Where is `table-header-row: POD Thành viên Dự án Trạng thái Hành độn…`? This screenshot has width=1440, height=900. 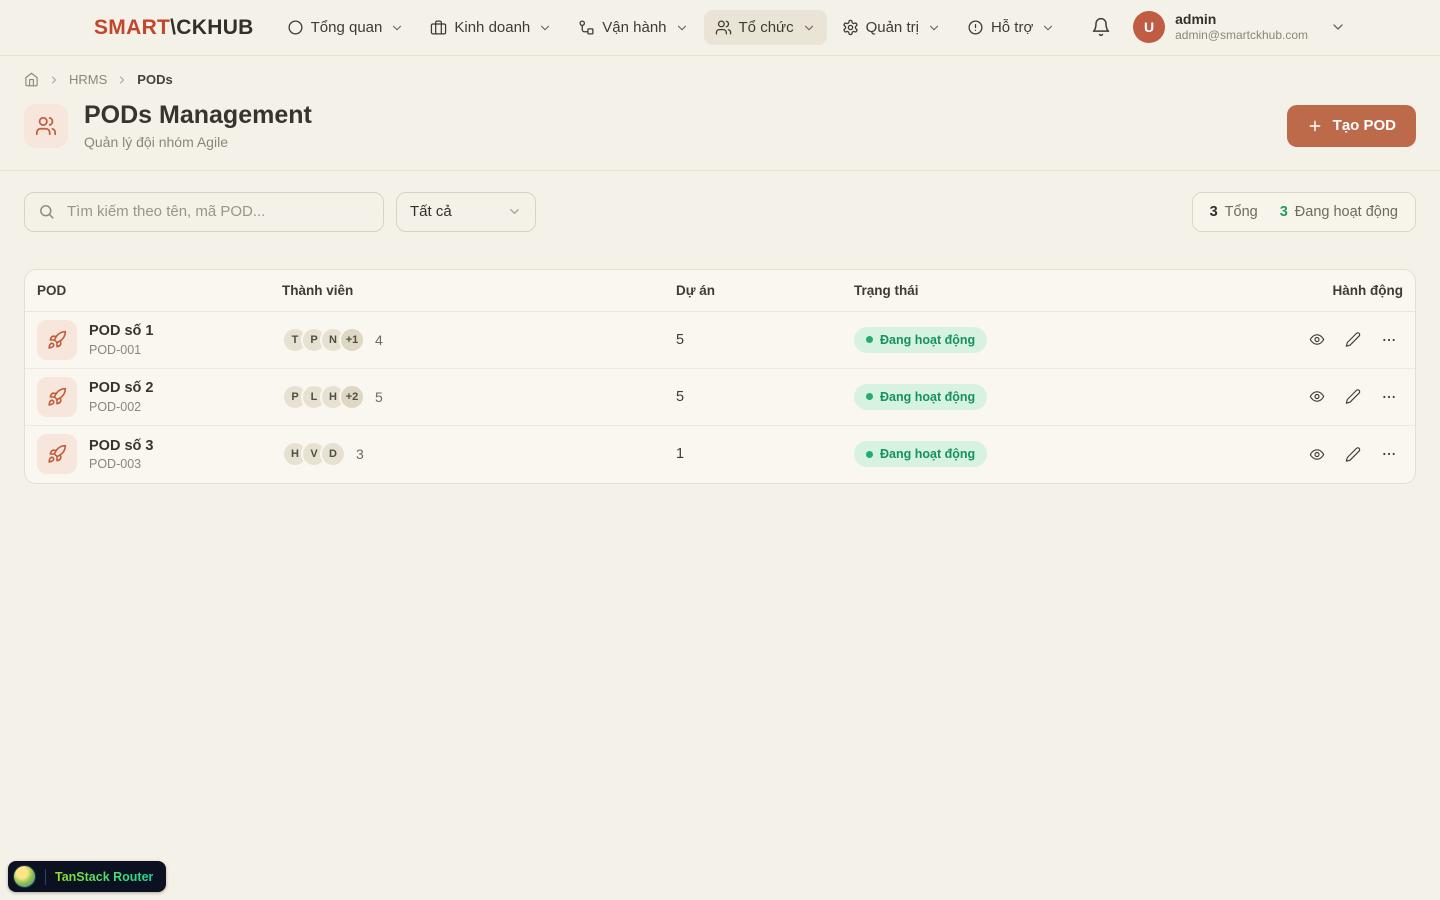
table-header-row: POD Thành viên Dự án Trạng thái Hành độn… is located at coordinates (720, 291).